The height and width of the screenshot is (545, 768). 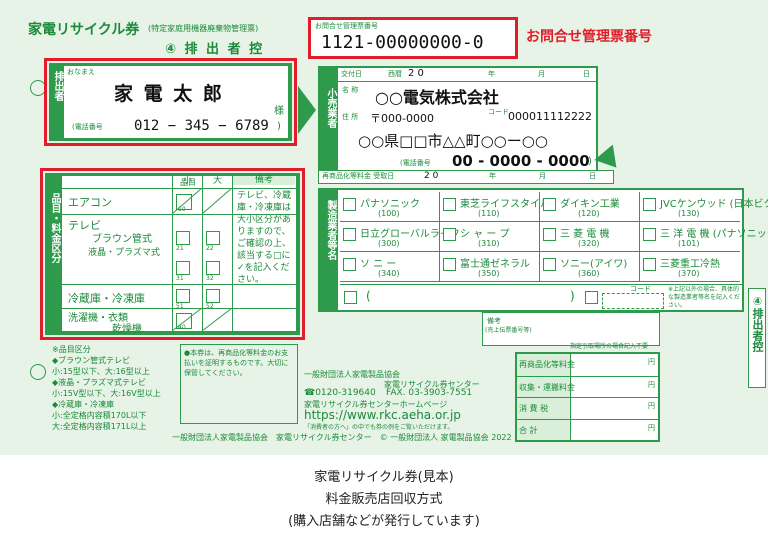 What do you see at coordinates (91, 360) in the screenshot?
I see `footnote-line: ◆ブラウン管式テレビ` at bounding box center [91, 360].